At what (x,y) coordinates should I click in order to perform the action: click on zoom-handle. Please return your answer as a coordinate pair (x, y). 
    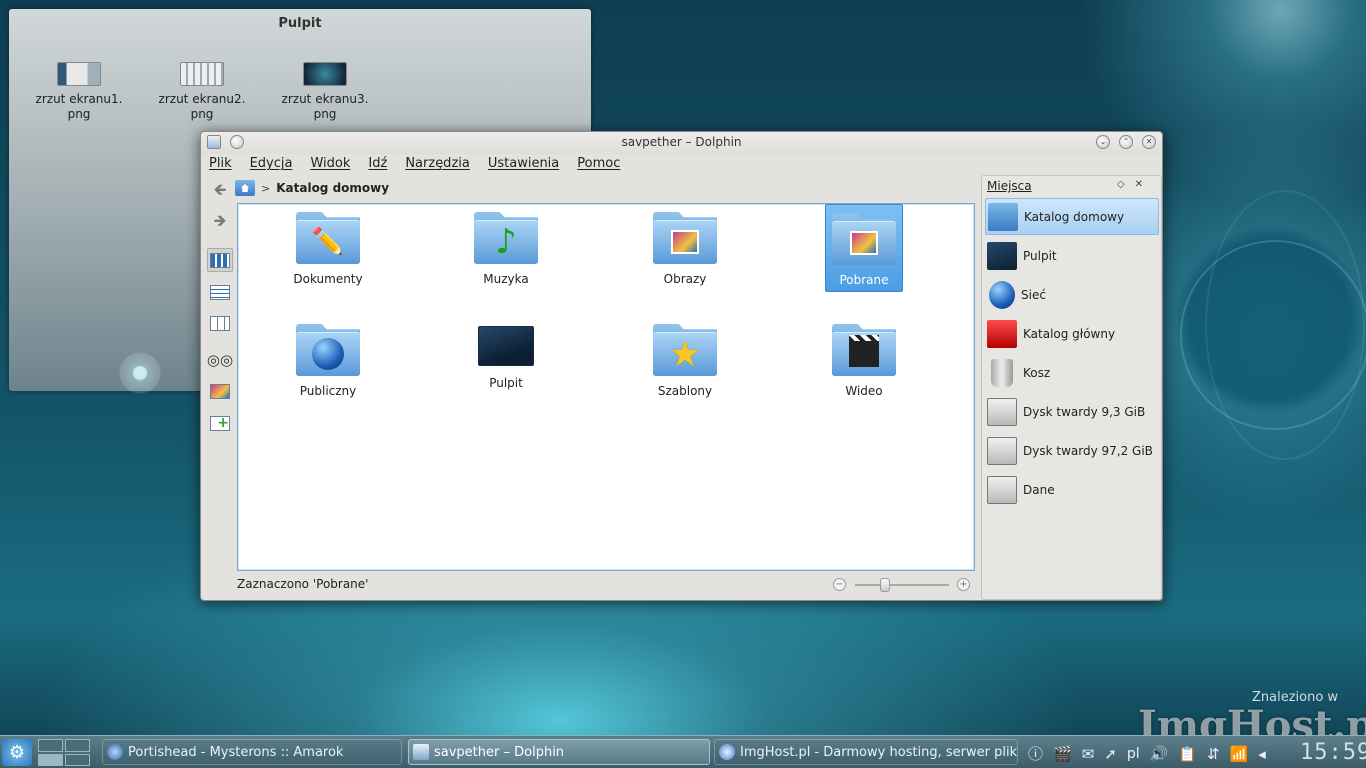
    Looking at the image, I should click on (885, 585).